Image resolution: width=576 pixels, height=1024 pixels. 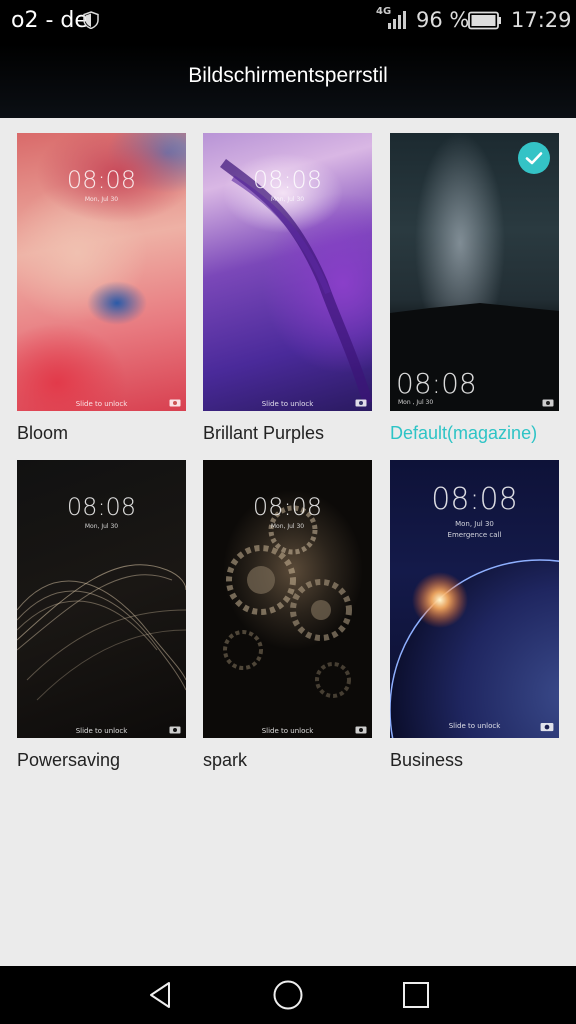 What do you see at coordinates (91, 20) in the screenshot?
I see `shield-icon` at bounding box center [91, 20].